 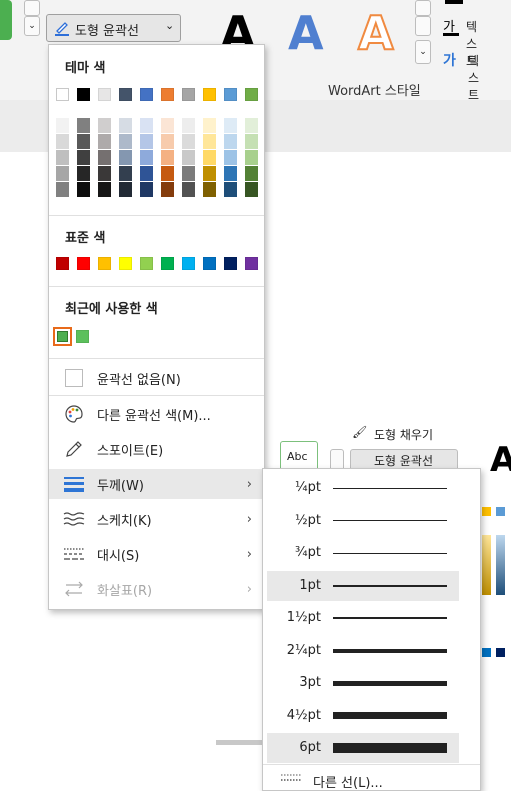 I want to click on weight-option: 1½pt, so click(x=363, y=618).